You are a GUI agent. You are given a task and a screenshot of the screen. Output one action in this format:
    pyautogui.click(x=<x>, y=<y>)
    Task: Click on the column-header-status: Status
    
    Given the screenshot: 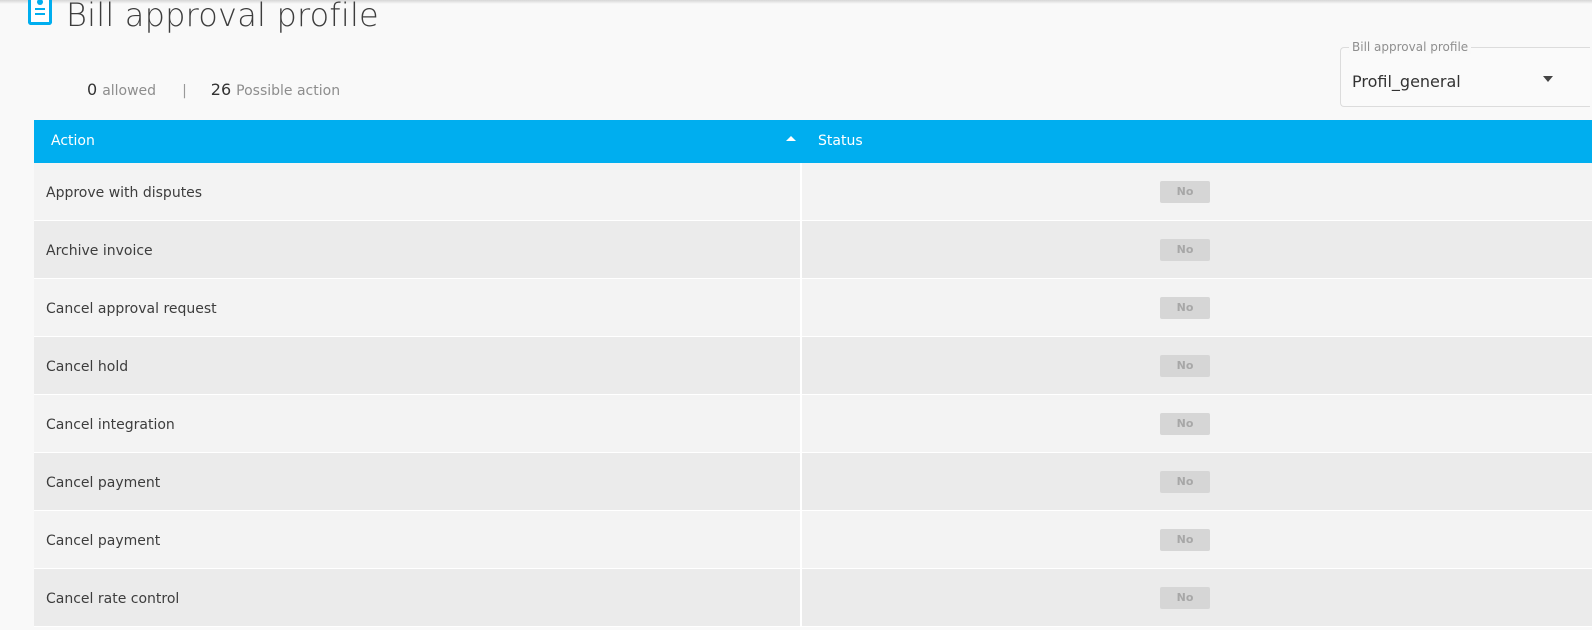 What is the action you would take?
    pyautogui.click(x=840, y=141)
    